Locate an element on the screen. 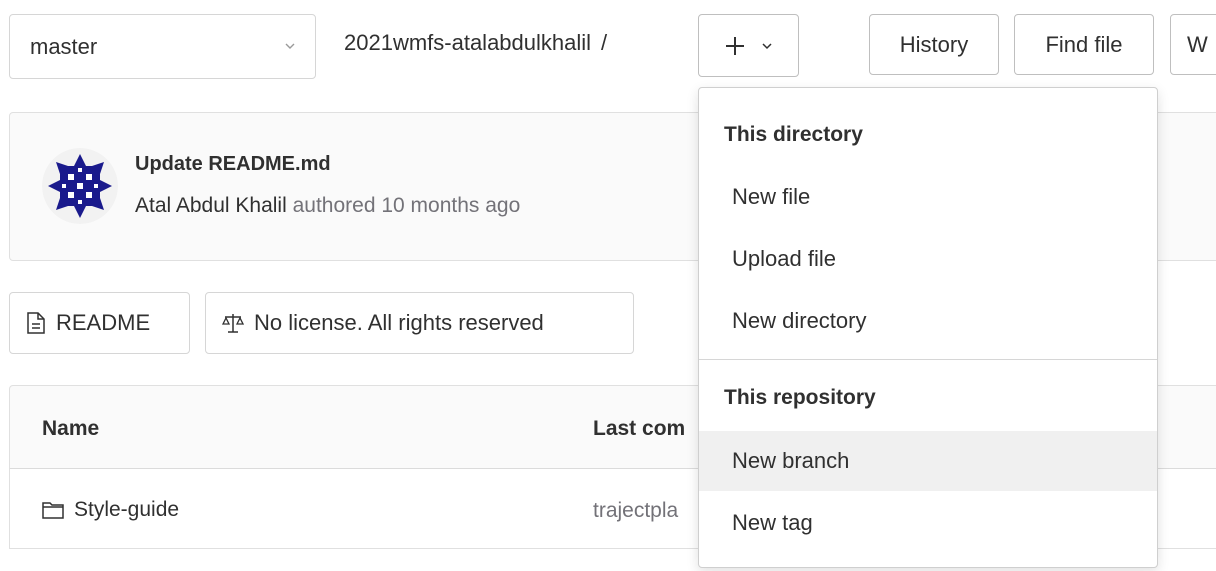 The width and height of the screenshot is (1216, 571). dropdown-section-header-directory: This directory is located at coordinates (793, 134).